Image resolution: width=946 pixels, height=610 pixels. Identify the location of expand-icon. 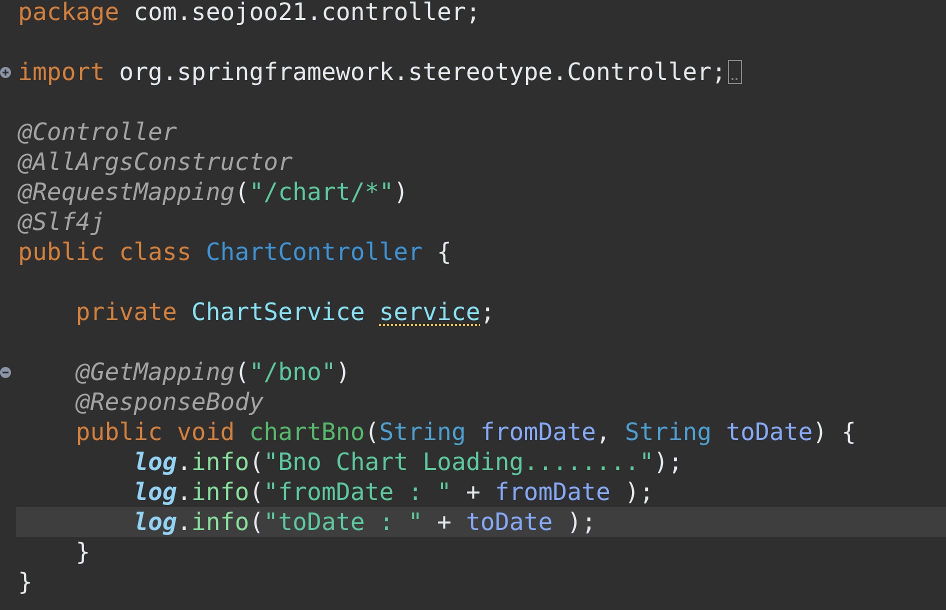
(5, 72).